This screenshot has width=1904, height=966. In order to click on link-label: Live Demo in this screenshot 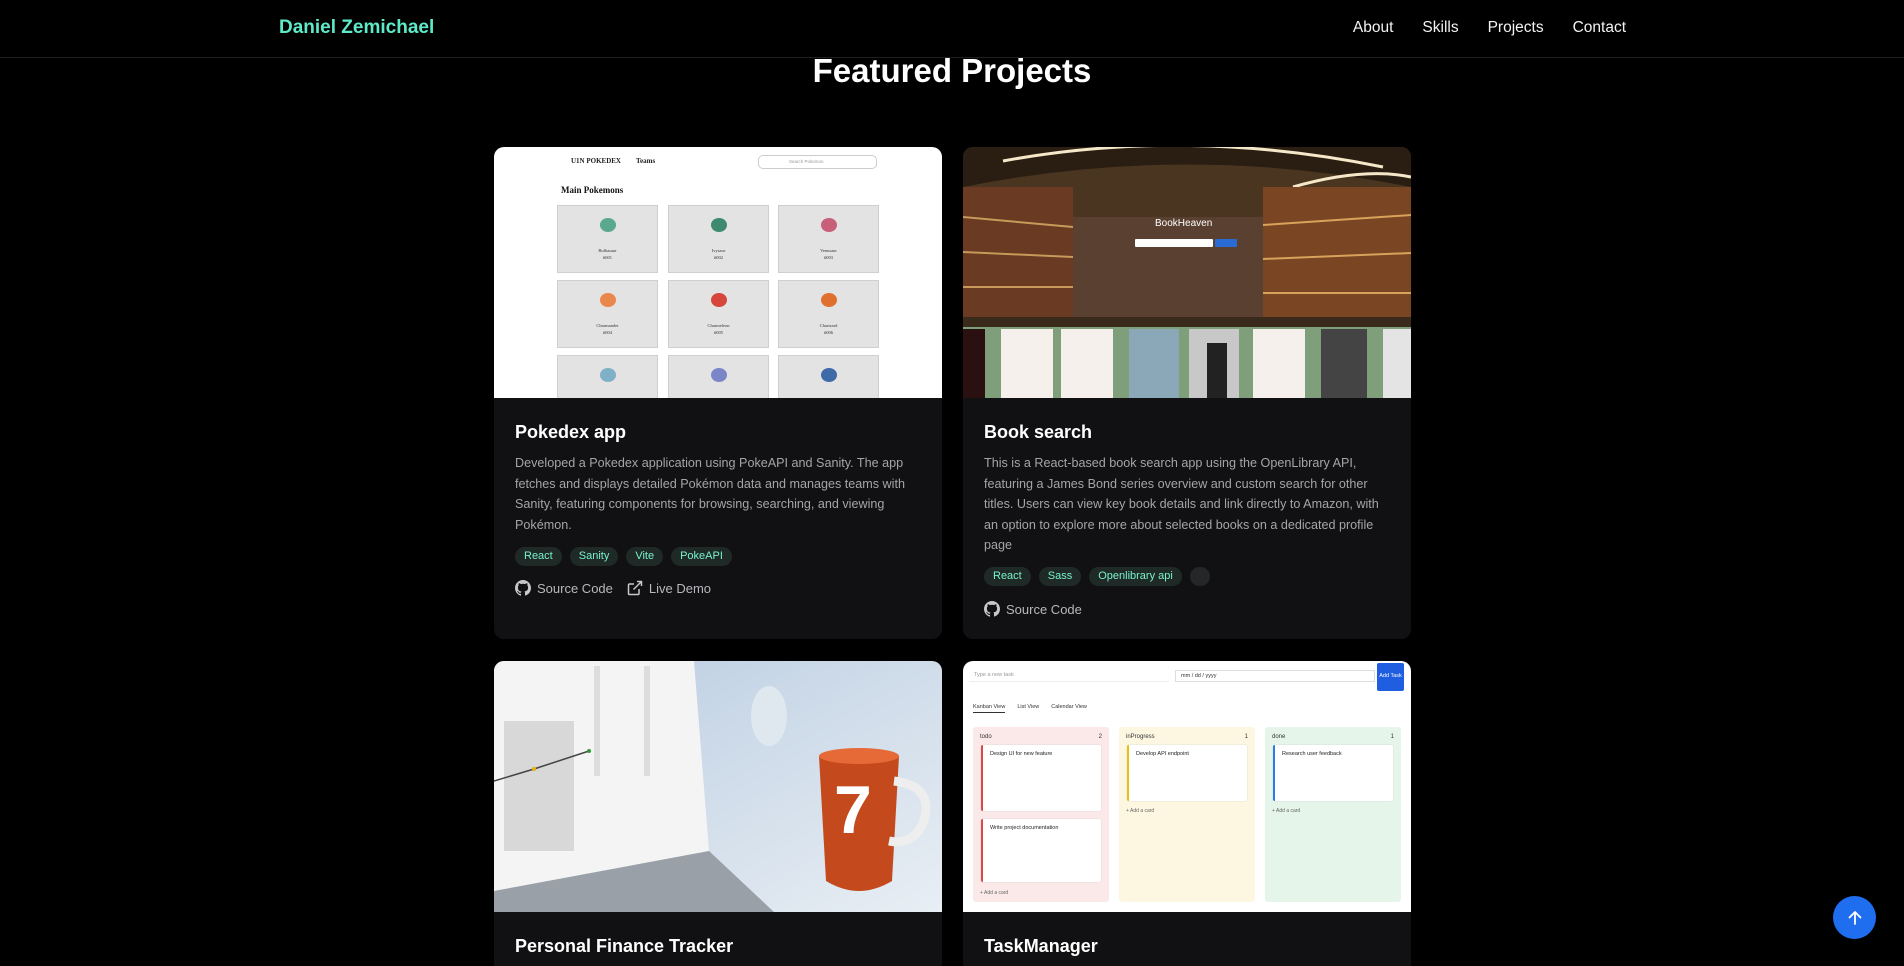, I will do `click(680, 588)`.